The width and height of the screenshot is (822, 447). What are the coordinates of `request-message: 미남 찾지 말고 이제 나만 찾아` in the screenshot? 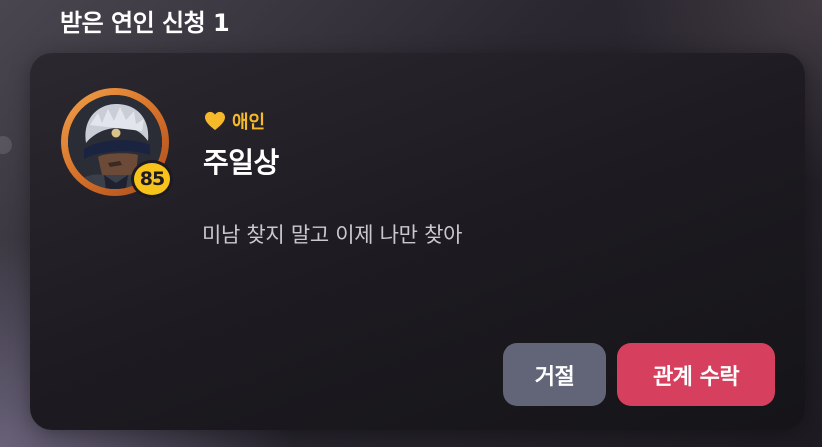 It's located at (332, 235).